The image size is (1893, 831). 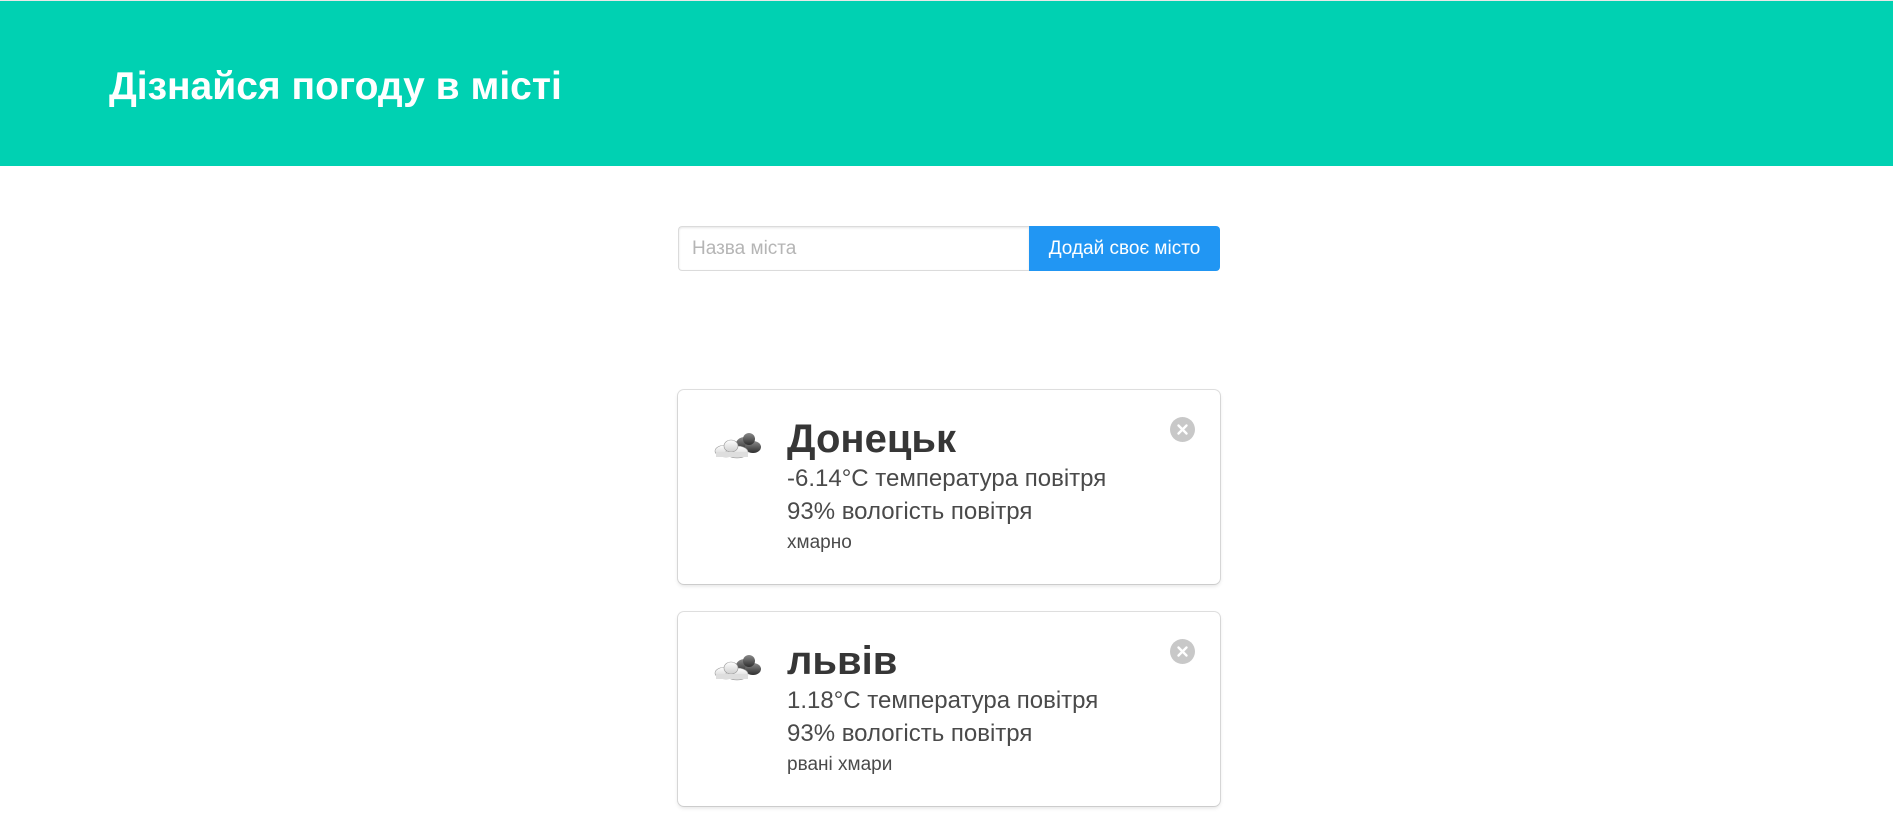 I want to click on add-city-form: Додай своє місто, so click(x=949, y=248).